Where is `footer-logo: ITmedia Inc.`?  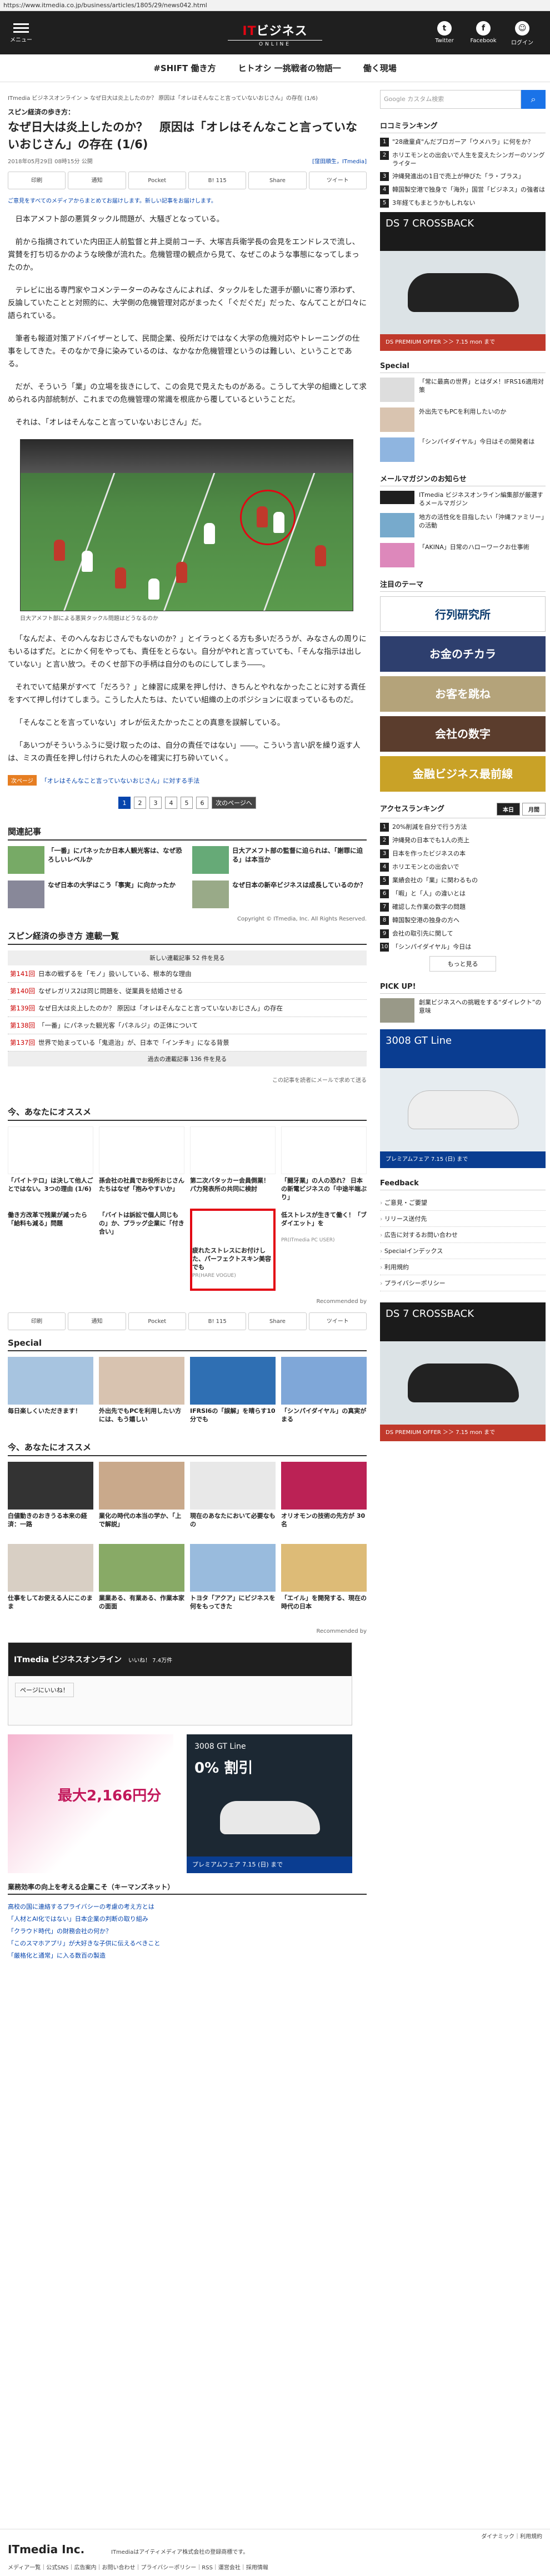
footer-logo: ITmedia Inc. is located at coordinates (46, 2549).